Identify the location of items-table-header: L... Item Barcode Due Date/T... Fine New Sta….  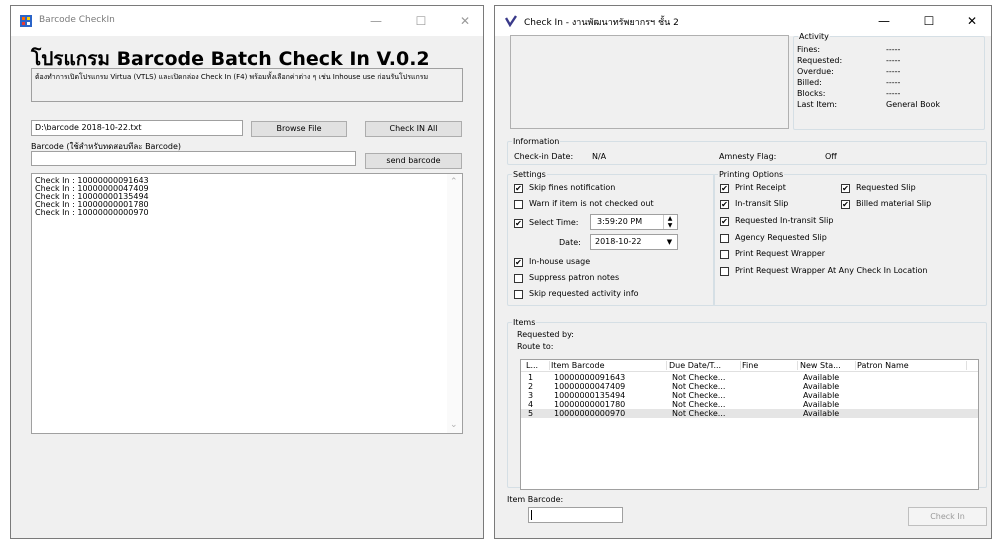
(749, 366).